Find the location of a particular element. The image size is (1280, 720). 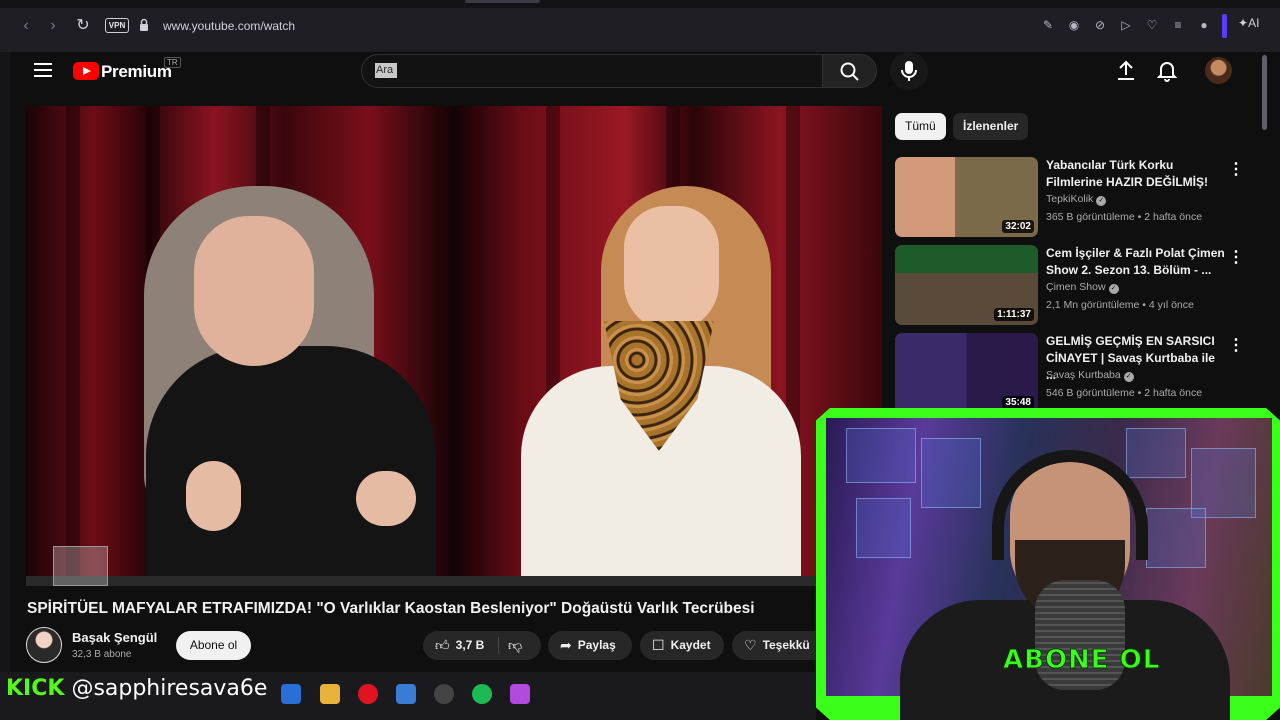

list-icon: ≡ is located at coordinates (1178, 25).